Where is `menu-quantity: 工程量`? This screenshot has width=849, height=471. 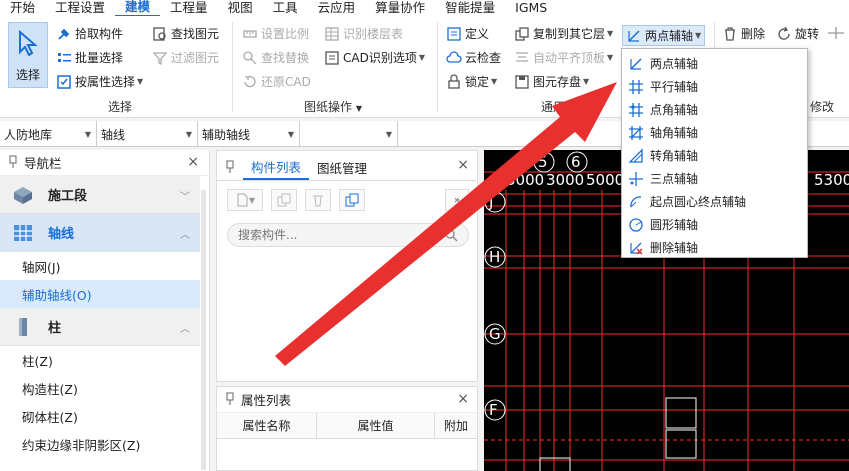
menu-quantity: 工程量 is located at coordinates (189, 8).